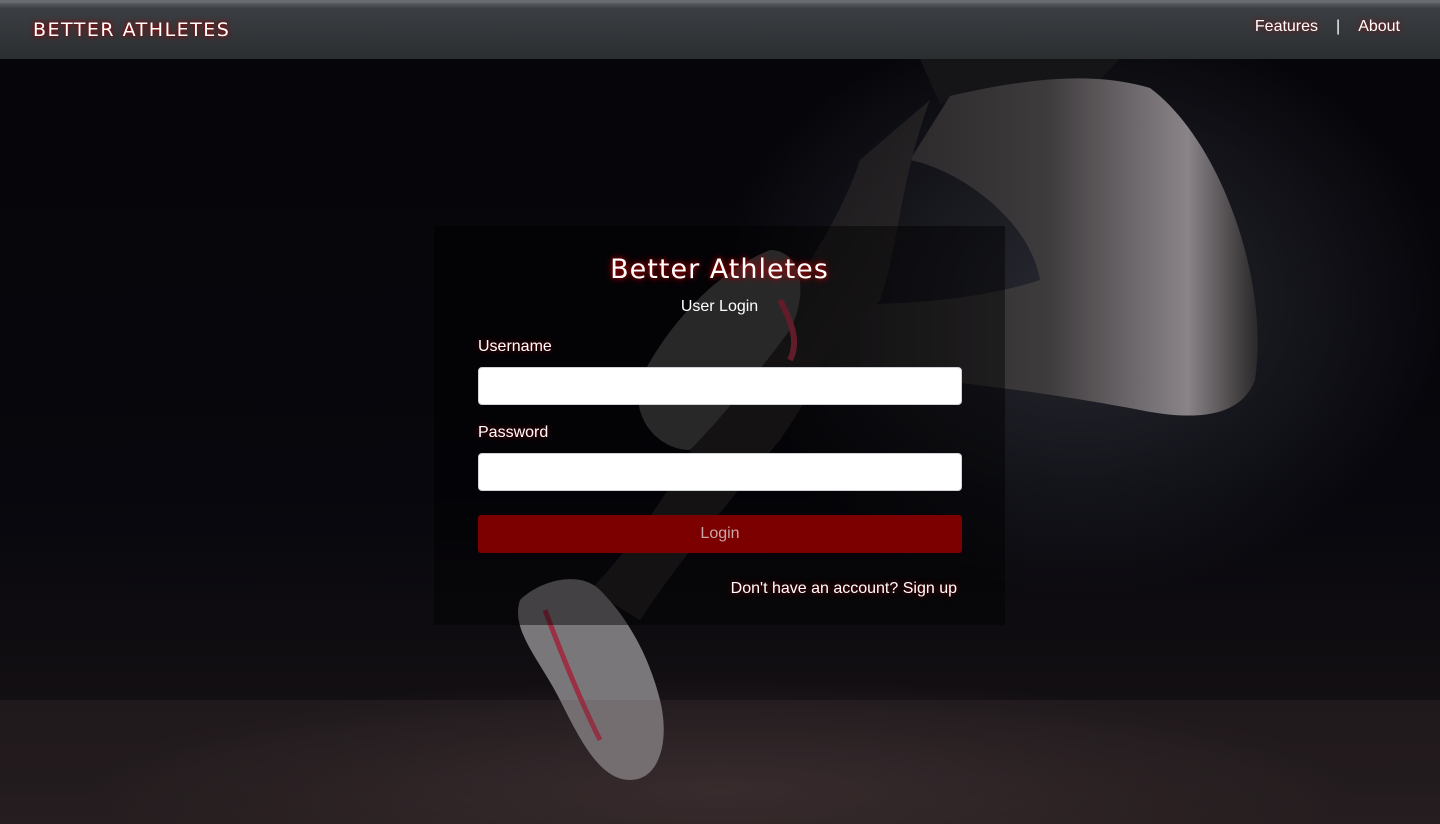  I want to click on signup-prompt: Don't have an account? Sign up, so click(844, 589).